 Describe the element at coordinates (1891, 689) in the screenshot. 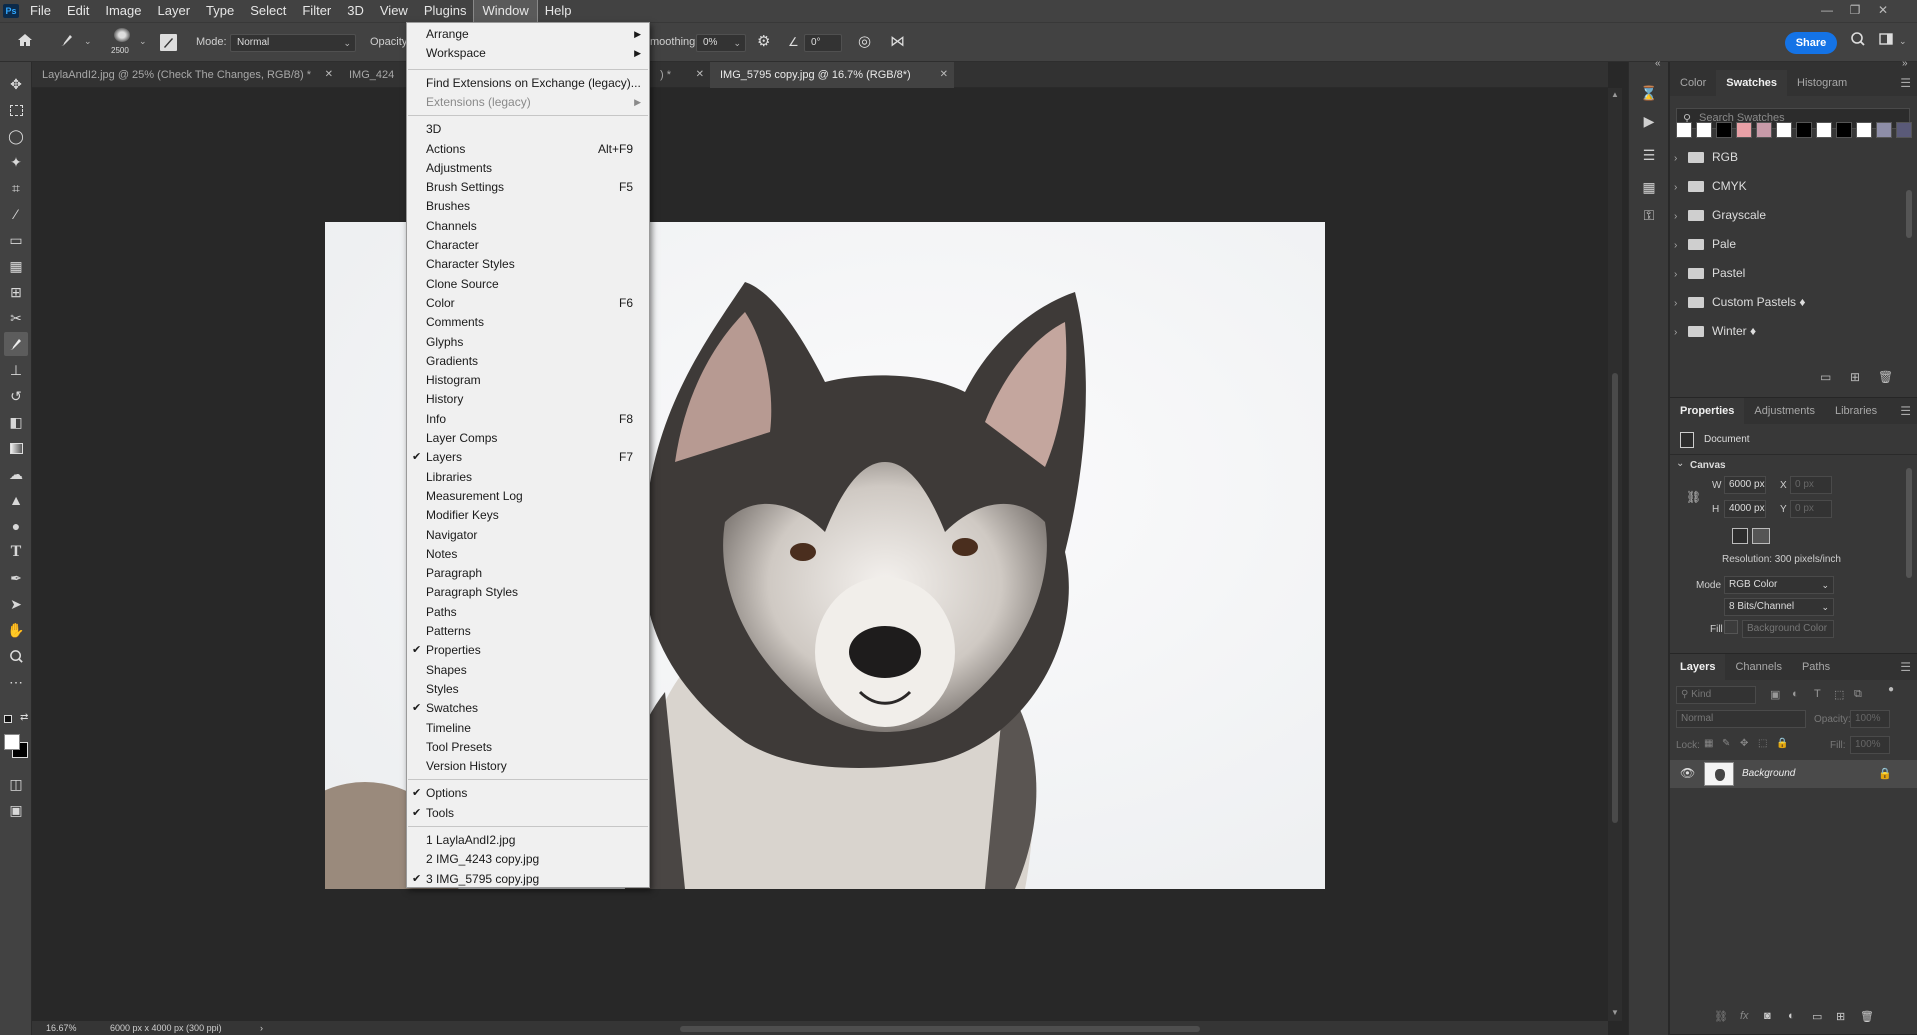

I see `filter-toggle-icon: ●` at that location.